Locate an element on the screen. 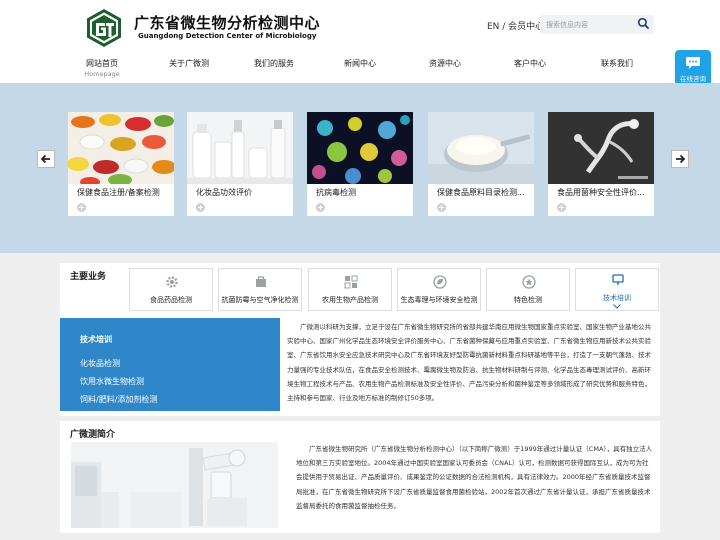  service-tab-special: 特色检测 is located at coordinates (528, 289).